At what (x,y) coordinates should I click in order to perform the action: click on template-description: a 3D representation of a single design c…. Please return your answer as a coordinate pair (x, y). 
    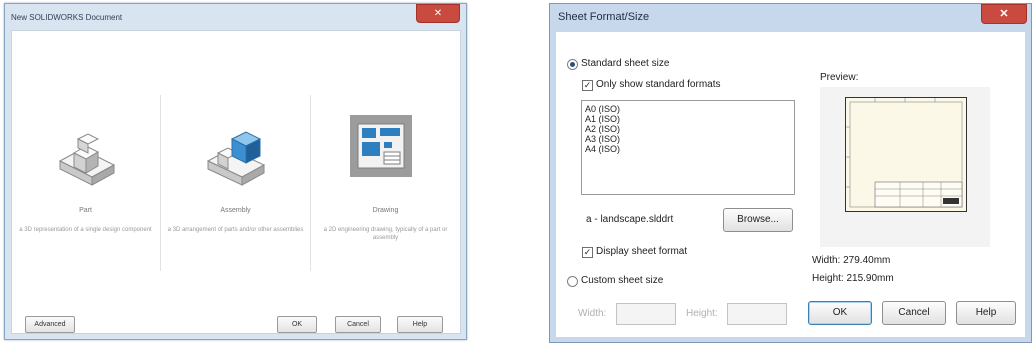
    Looking at the image, I should click on (85, 230).